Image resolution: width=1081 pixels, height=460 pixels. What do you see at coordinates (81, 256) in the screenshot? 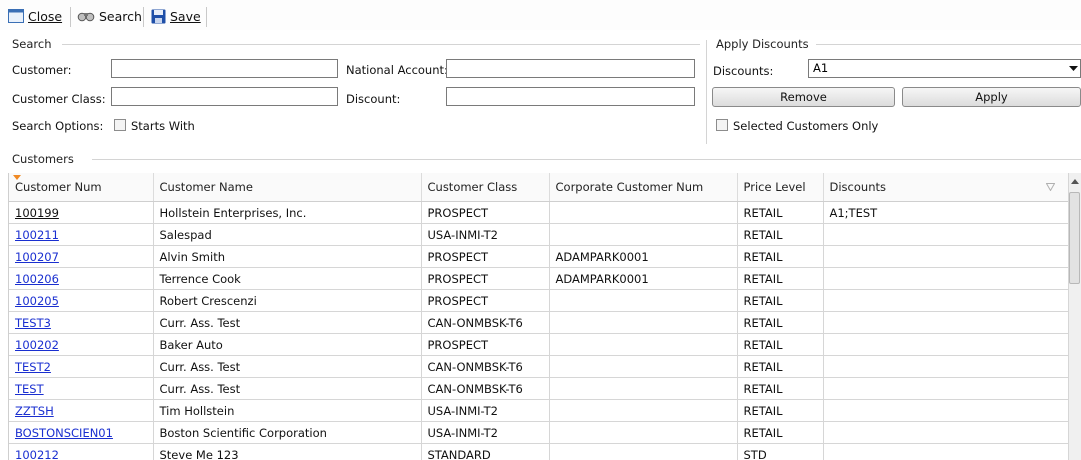
I see `cell-customer-num: 100207` at bounding box center [81, 256].